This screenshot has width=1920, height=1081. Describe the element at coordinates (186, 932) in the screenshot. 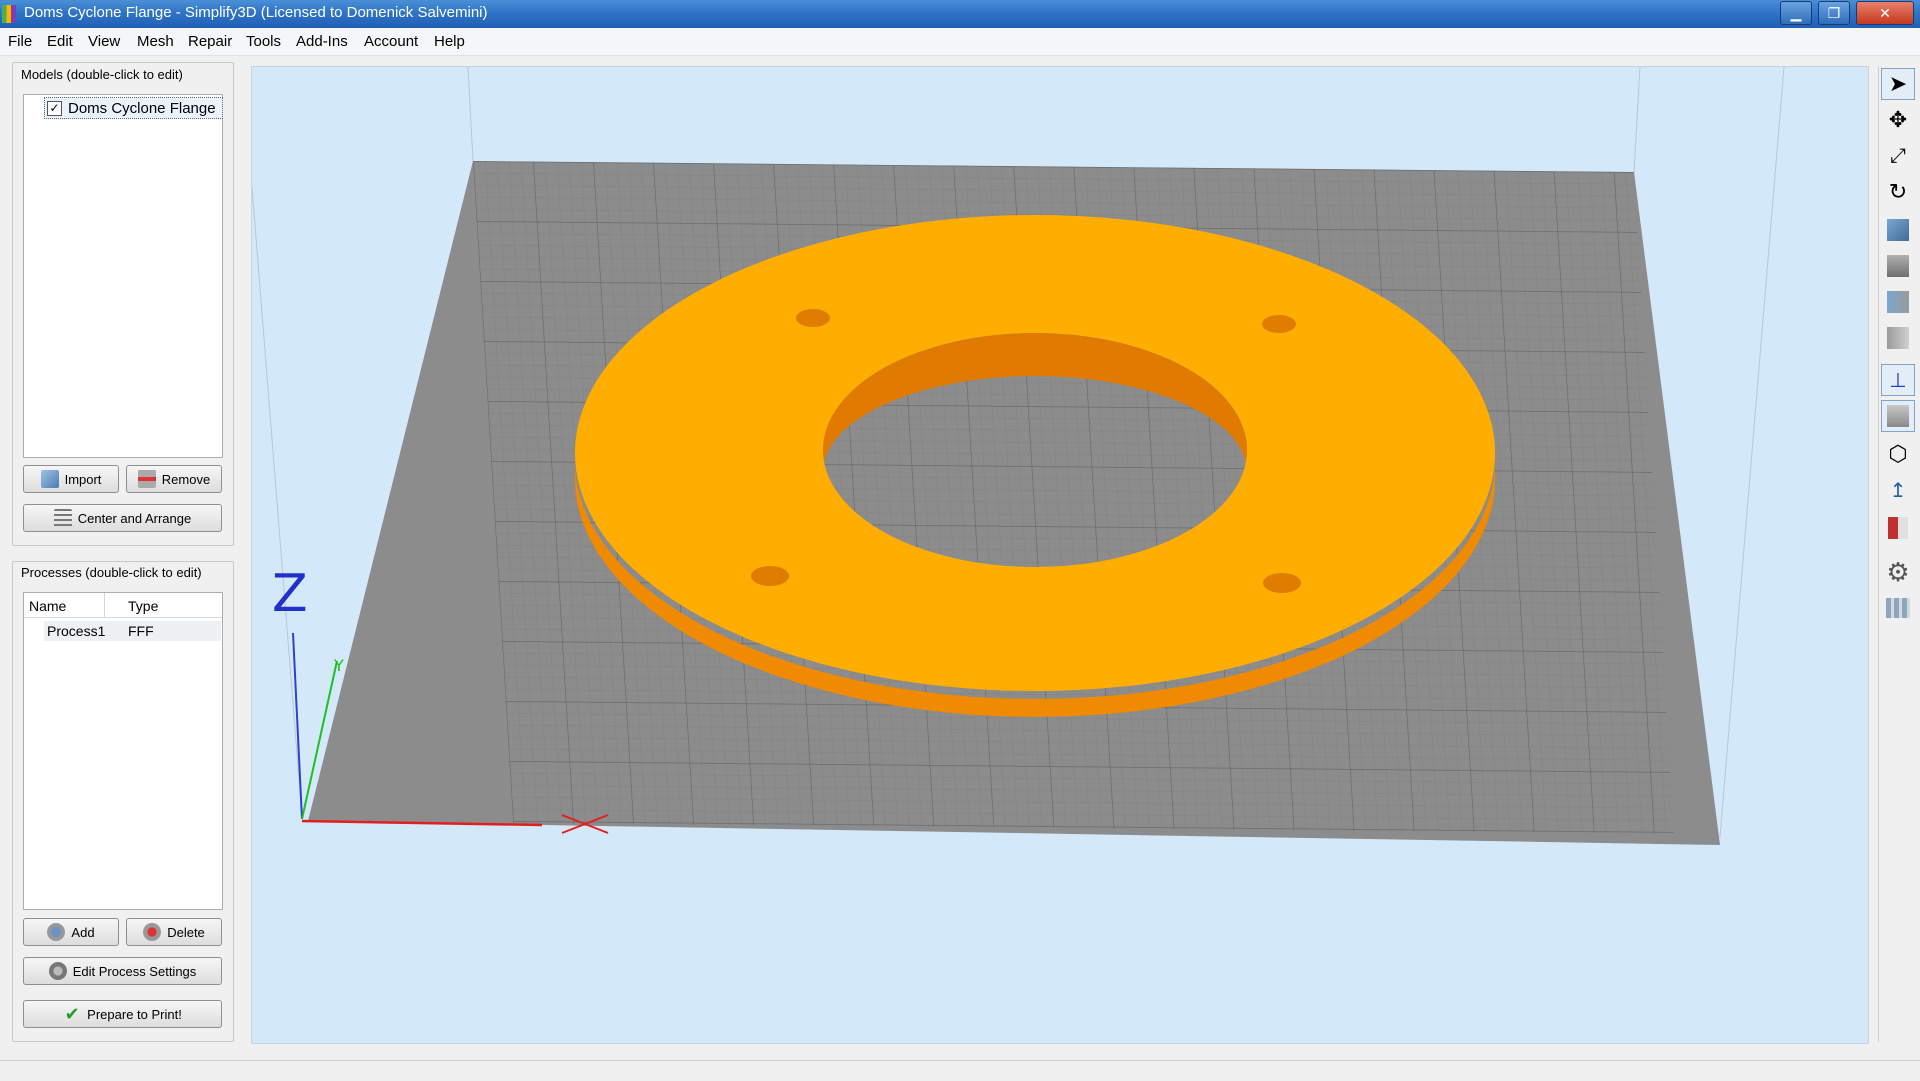

I see `delete-label: Delete` at that location.